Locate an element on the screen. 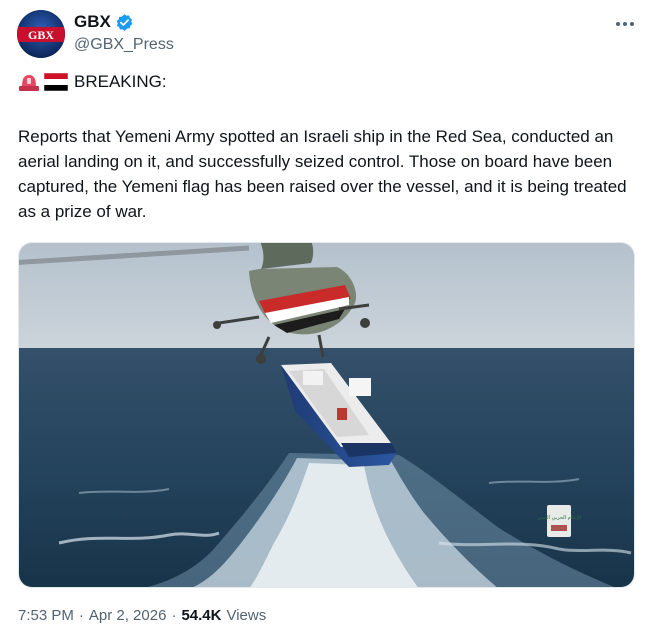 The height and width of the screenshot is (636, 655). views-count: 54.4K is located at coordinates (201, 615).